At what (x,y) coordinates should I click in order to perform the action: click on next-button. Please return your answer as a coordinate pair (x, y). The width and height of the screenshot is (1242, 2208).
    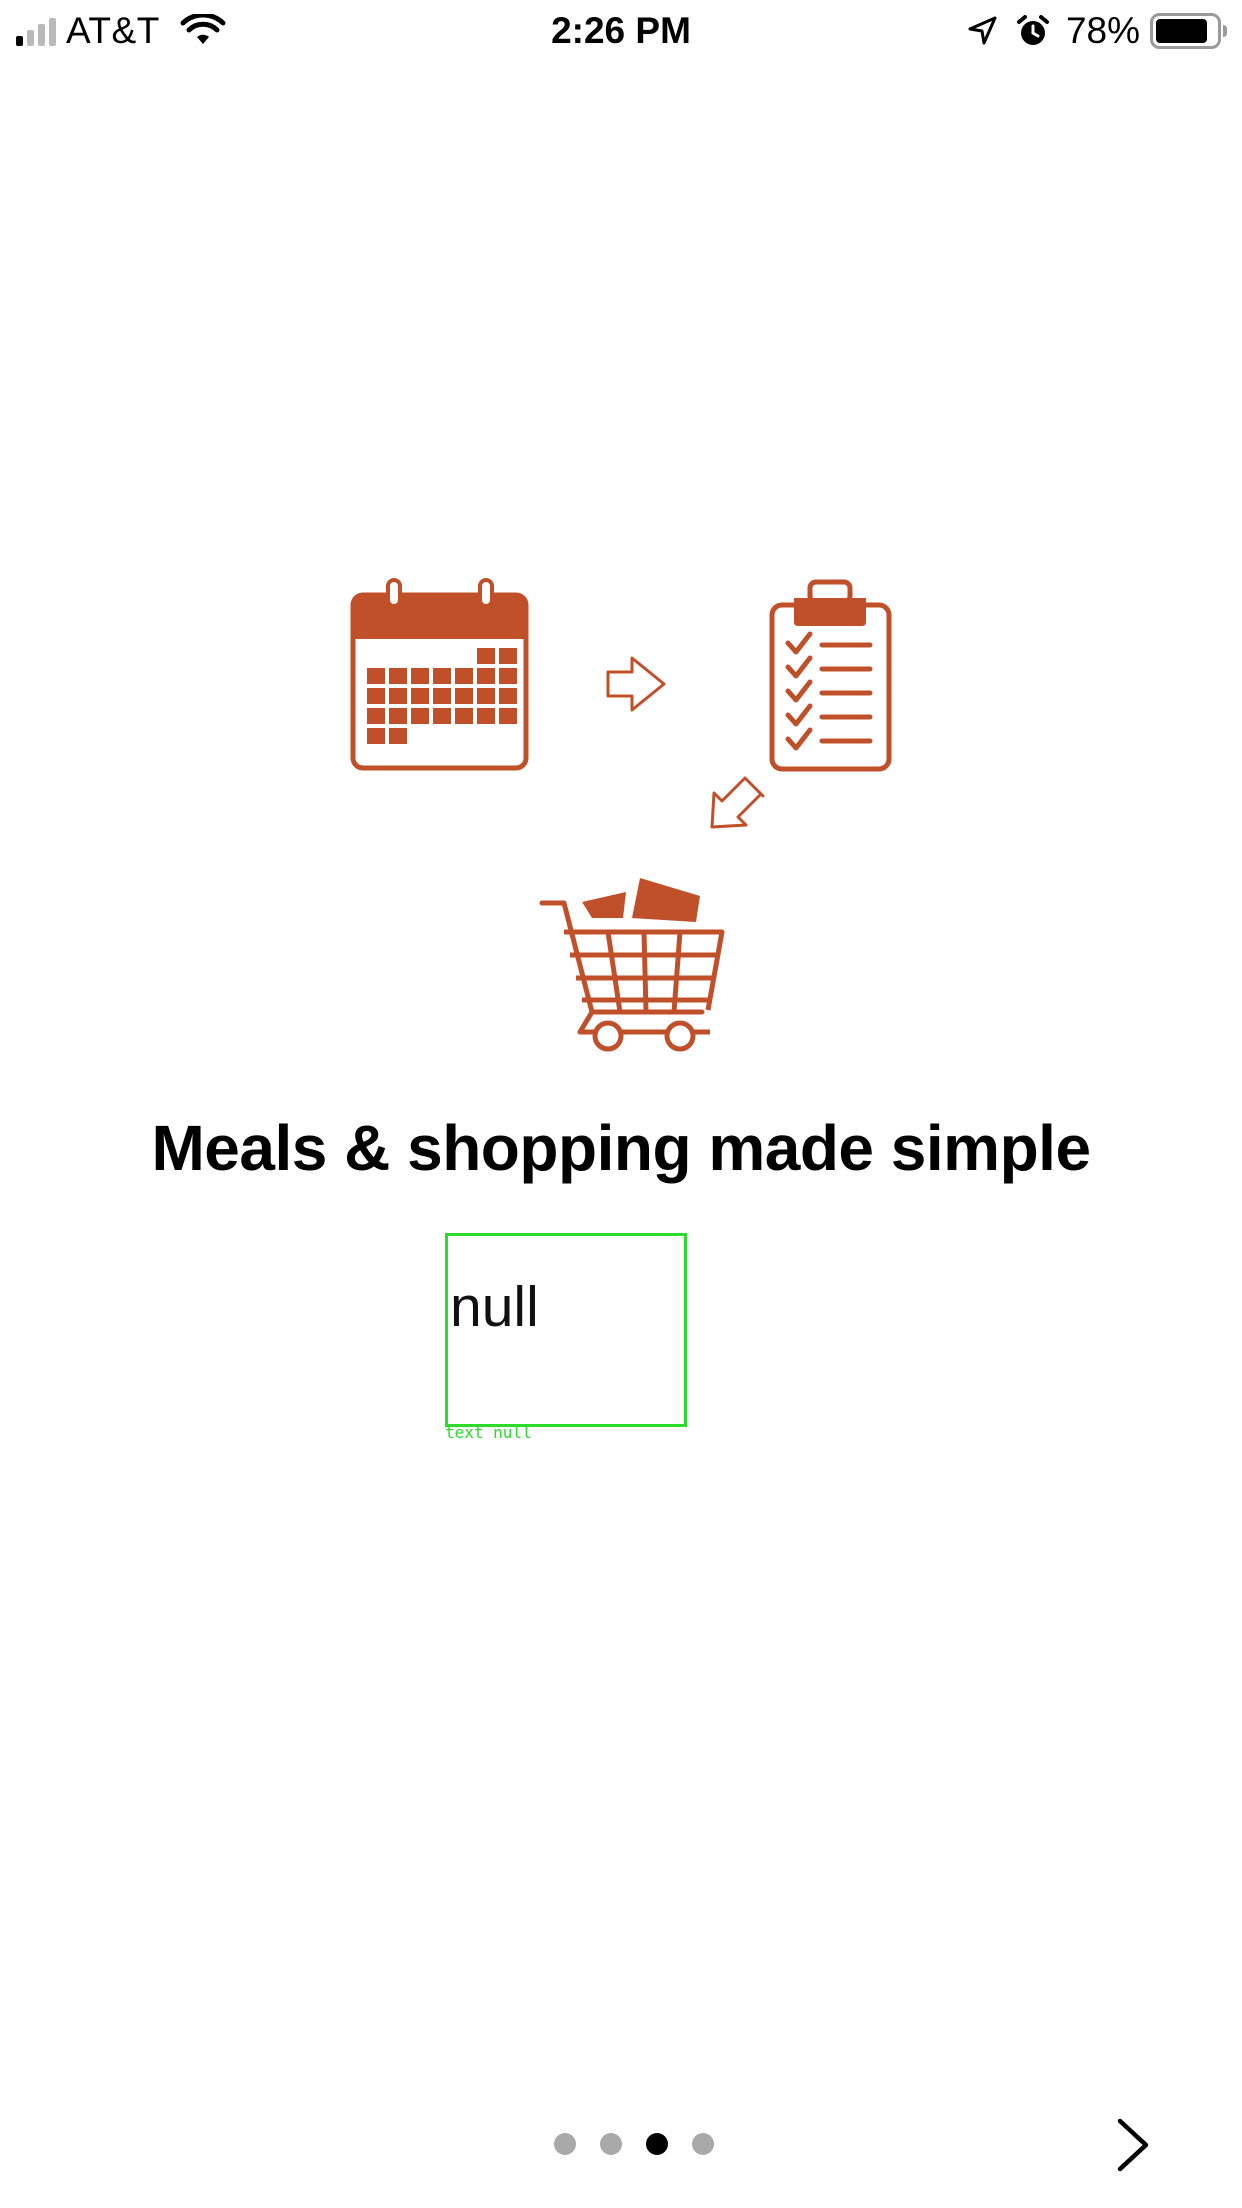
    Looking at the image, I should click on (1132, 2145).